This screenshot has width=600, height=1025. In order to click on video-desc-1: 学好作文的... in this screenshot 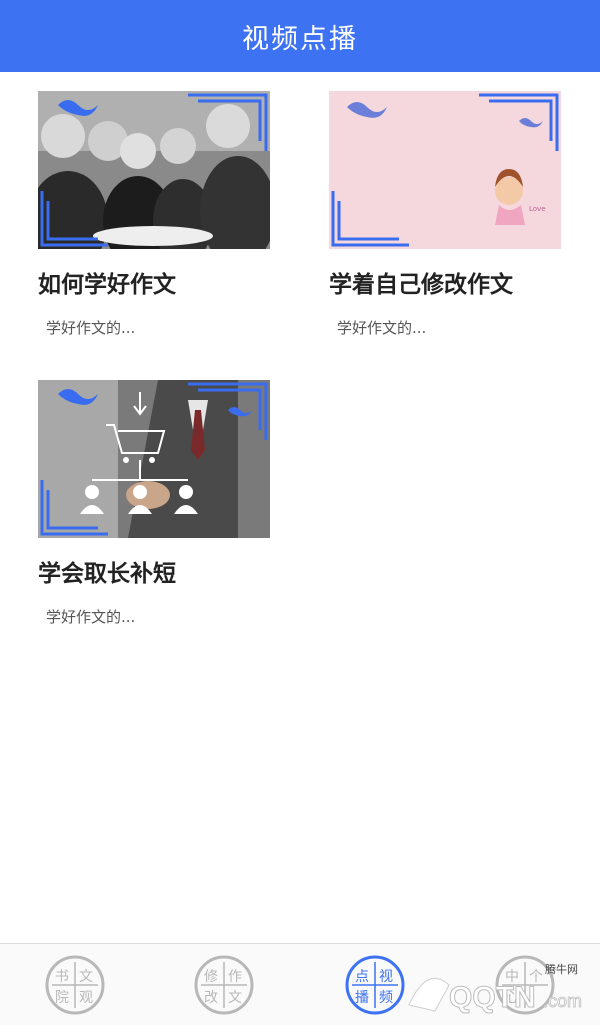, I will do `click(91, 328)`.